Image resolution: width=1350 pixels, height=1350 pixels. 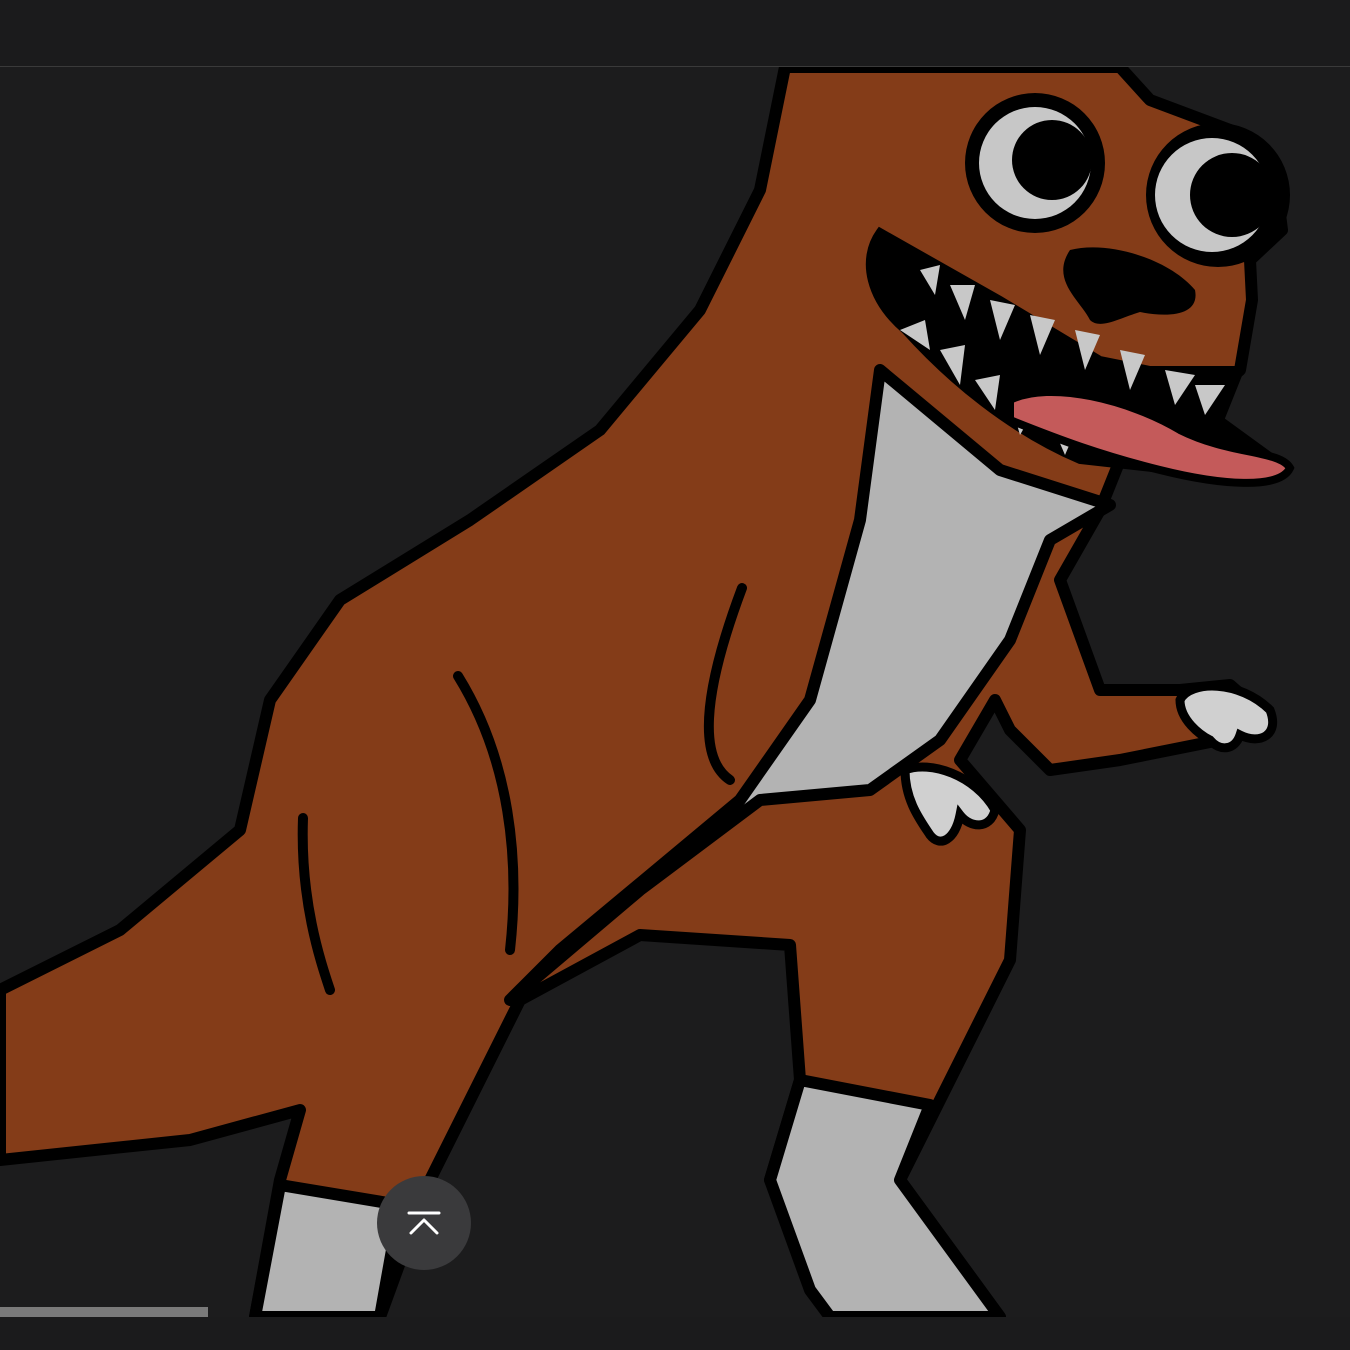 I want to click on chevron-up-to-top-icon, so click(x=424, y=1223).